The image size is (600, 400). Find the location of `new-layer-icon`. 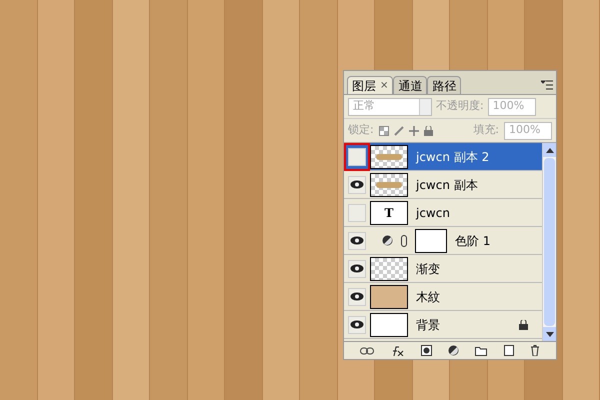

new-layer-icon is located at coordinates (509, 350).